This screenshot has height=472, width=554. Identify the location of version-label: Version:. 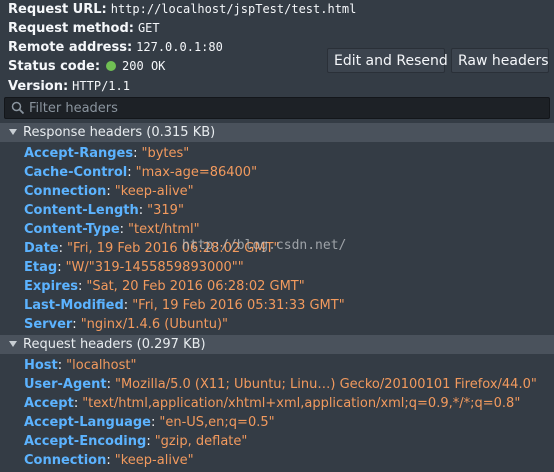
(38, 86).